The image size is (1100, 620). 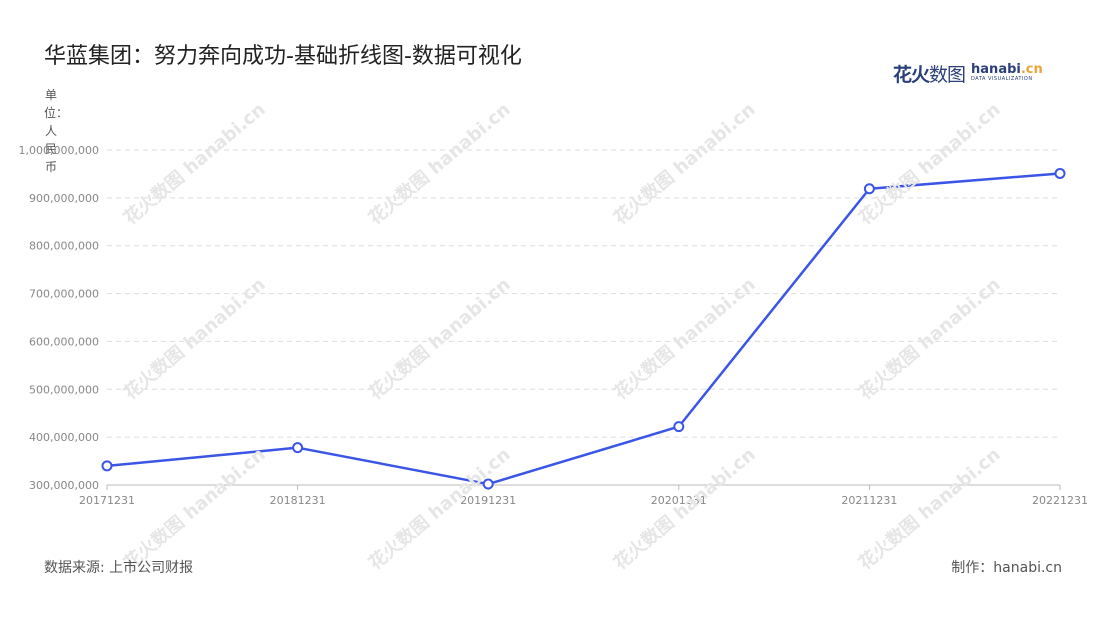 What do you see at coordinates (64, 341) in the screenshot?
I see `y-tick-label: 600,000,000` at bounding box center [64, 341].